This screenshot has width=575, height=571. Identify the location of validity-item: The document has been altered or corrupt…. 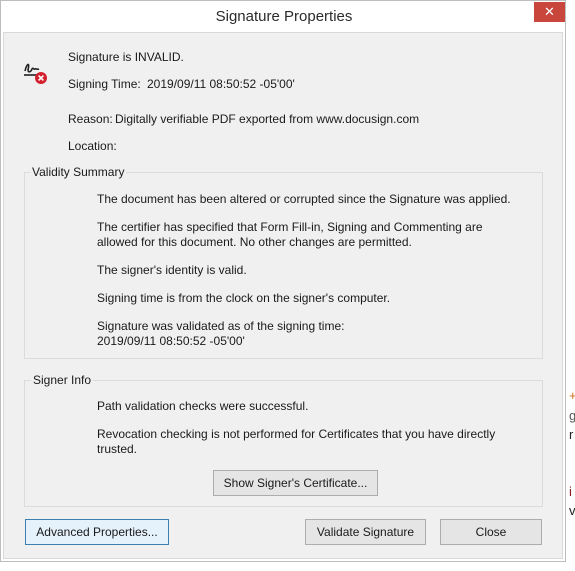
(304, 199).